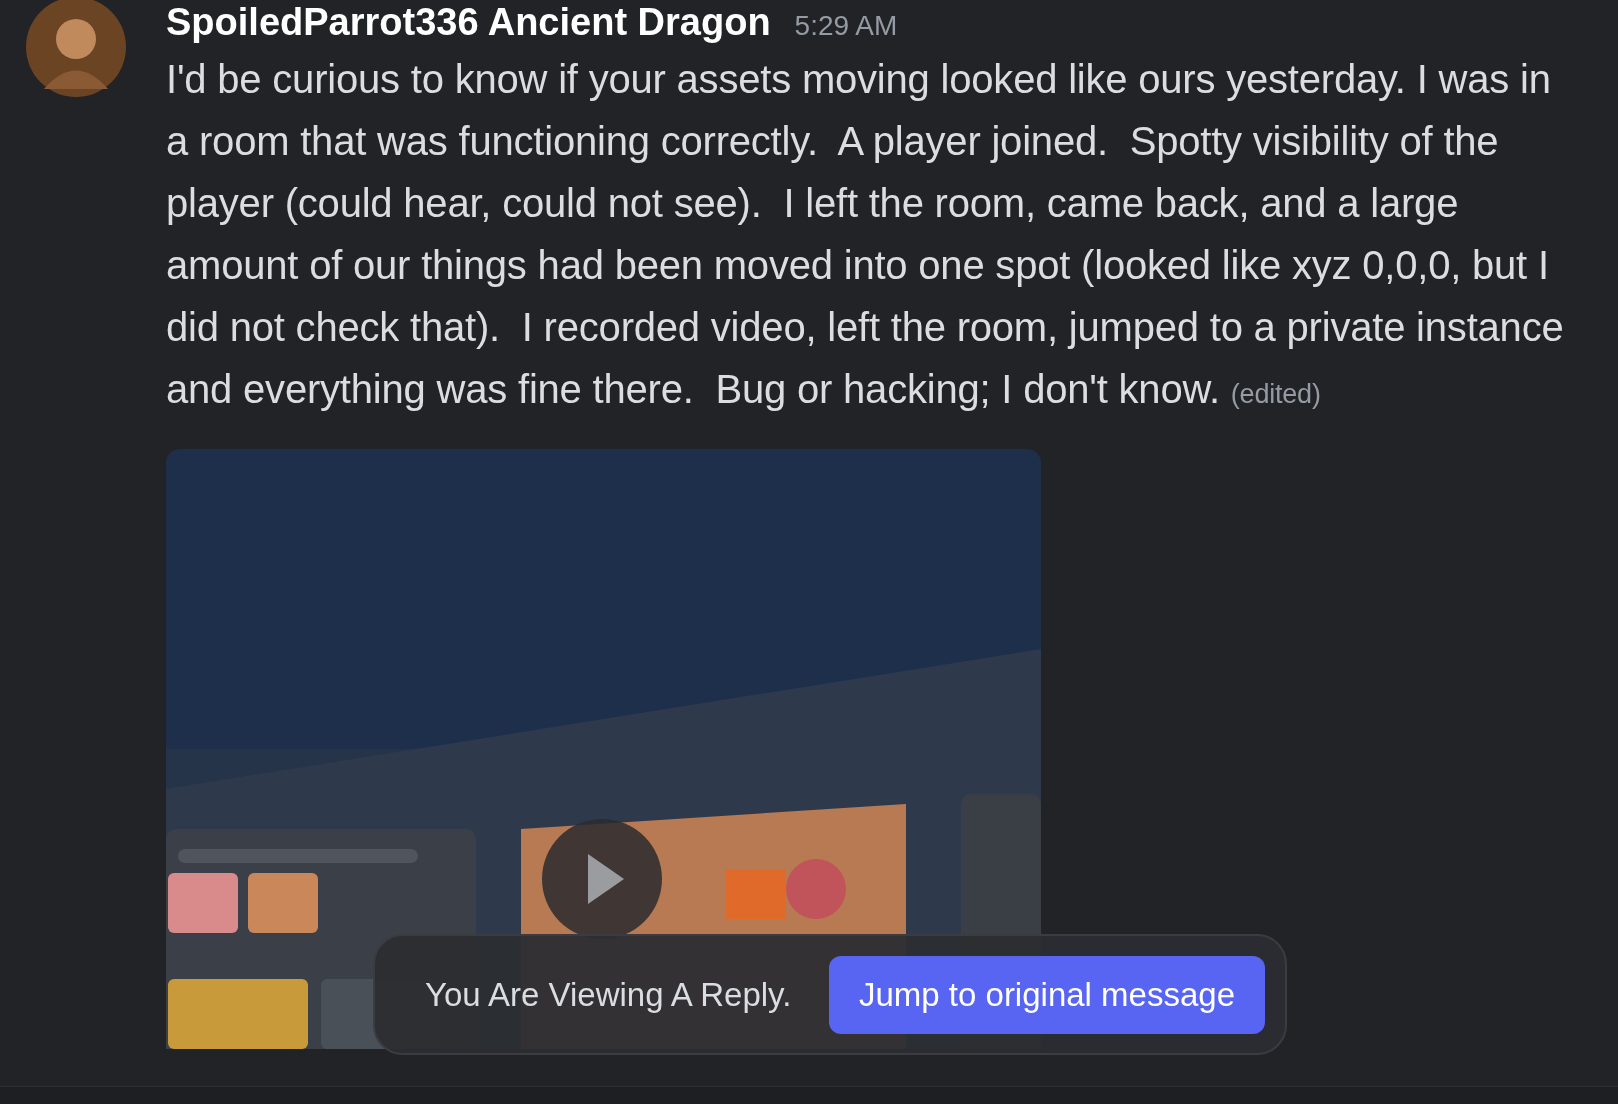 Image resolution: width=1618 pixels, height=1104 pixels. Describe the element at coordinates (76, 48) in the screenshot. I see `avatar` at that location.